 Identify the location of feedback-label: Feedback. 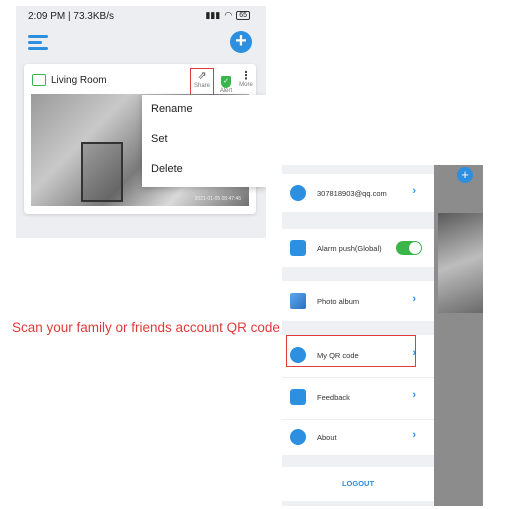
(333, 397).